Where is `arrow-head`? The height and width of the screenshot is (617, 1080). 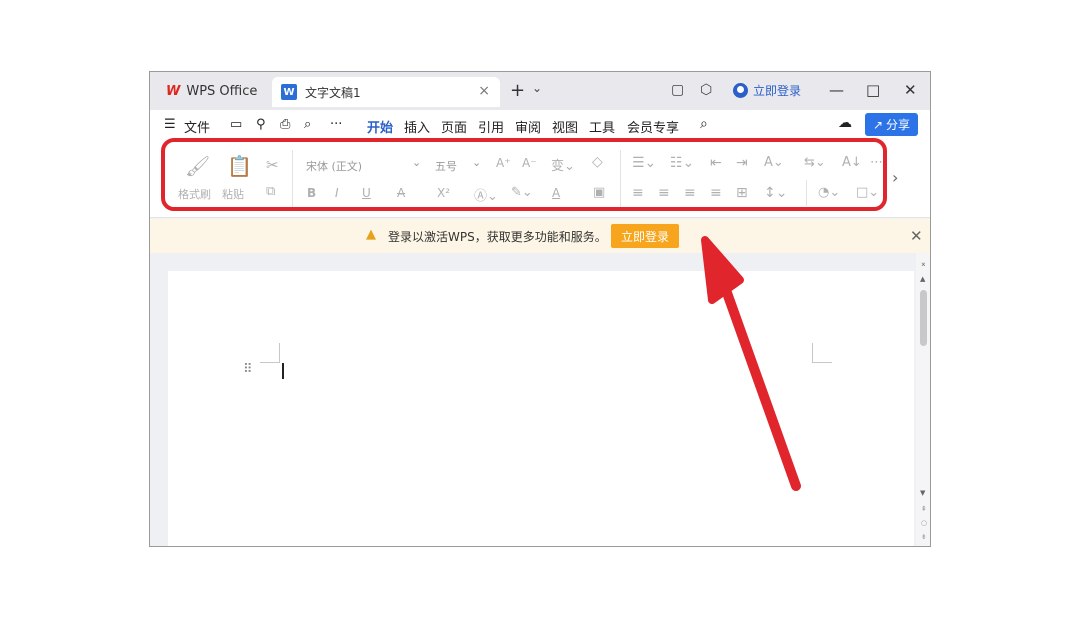
arrow-head is located at coordinates (722, 270).